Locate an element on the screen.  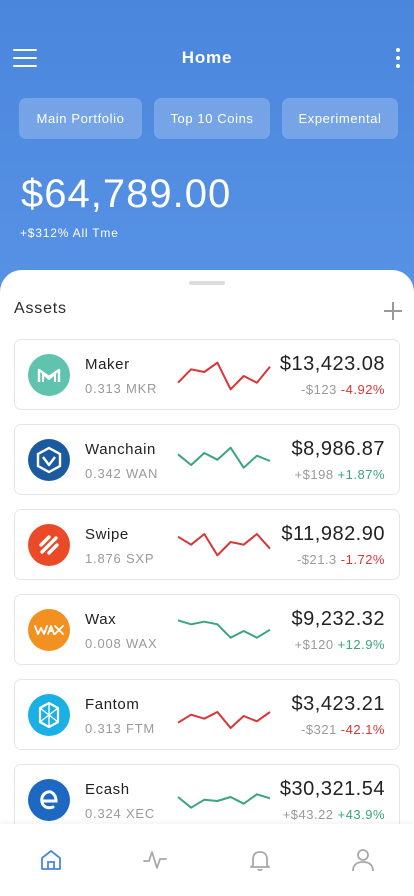
asset-amount: 0.342 WAN is located at coordinates (122, 473).